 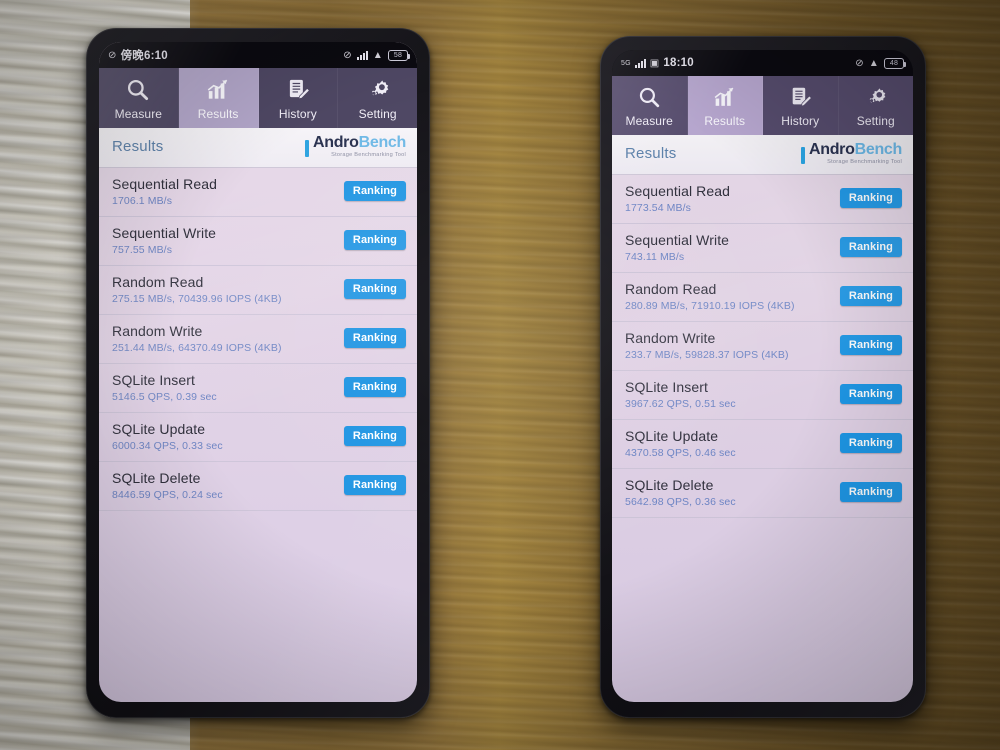 I want to click on result-row: Sequential Read 1773.54 MB/s Ranking, so click(x=762, y=199).